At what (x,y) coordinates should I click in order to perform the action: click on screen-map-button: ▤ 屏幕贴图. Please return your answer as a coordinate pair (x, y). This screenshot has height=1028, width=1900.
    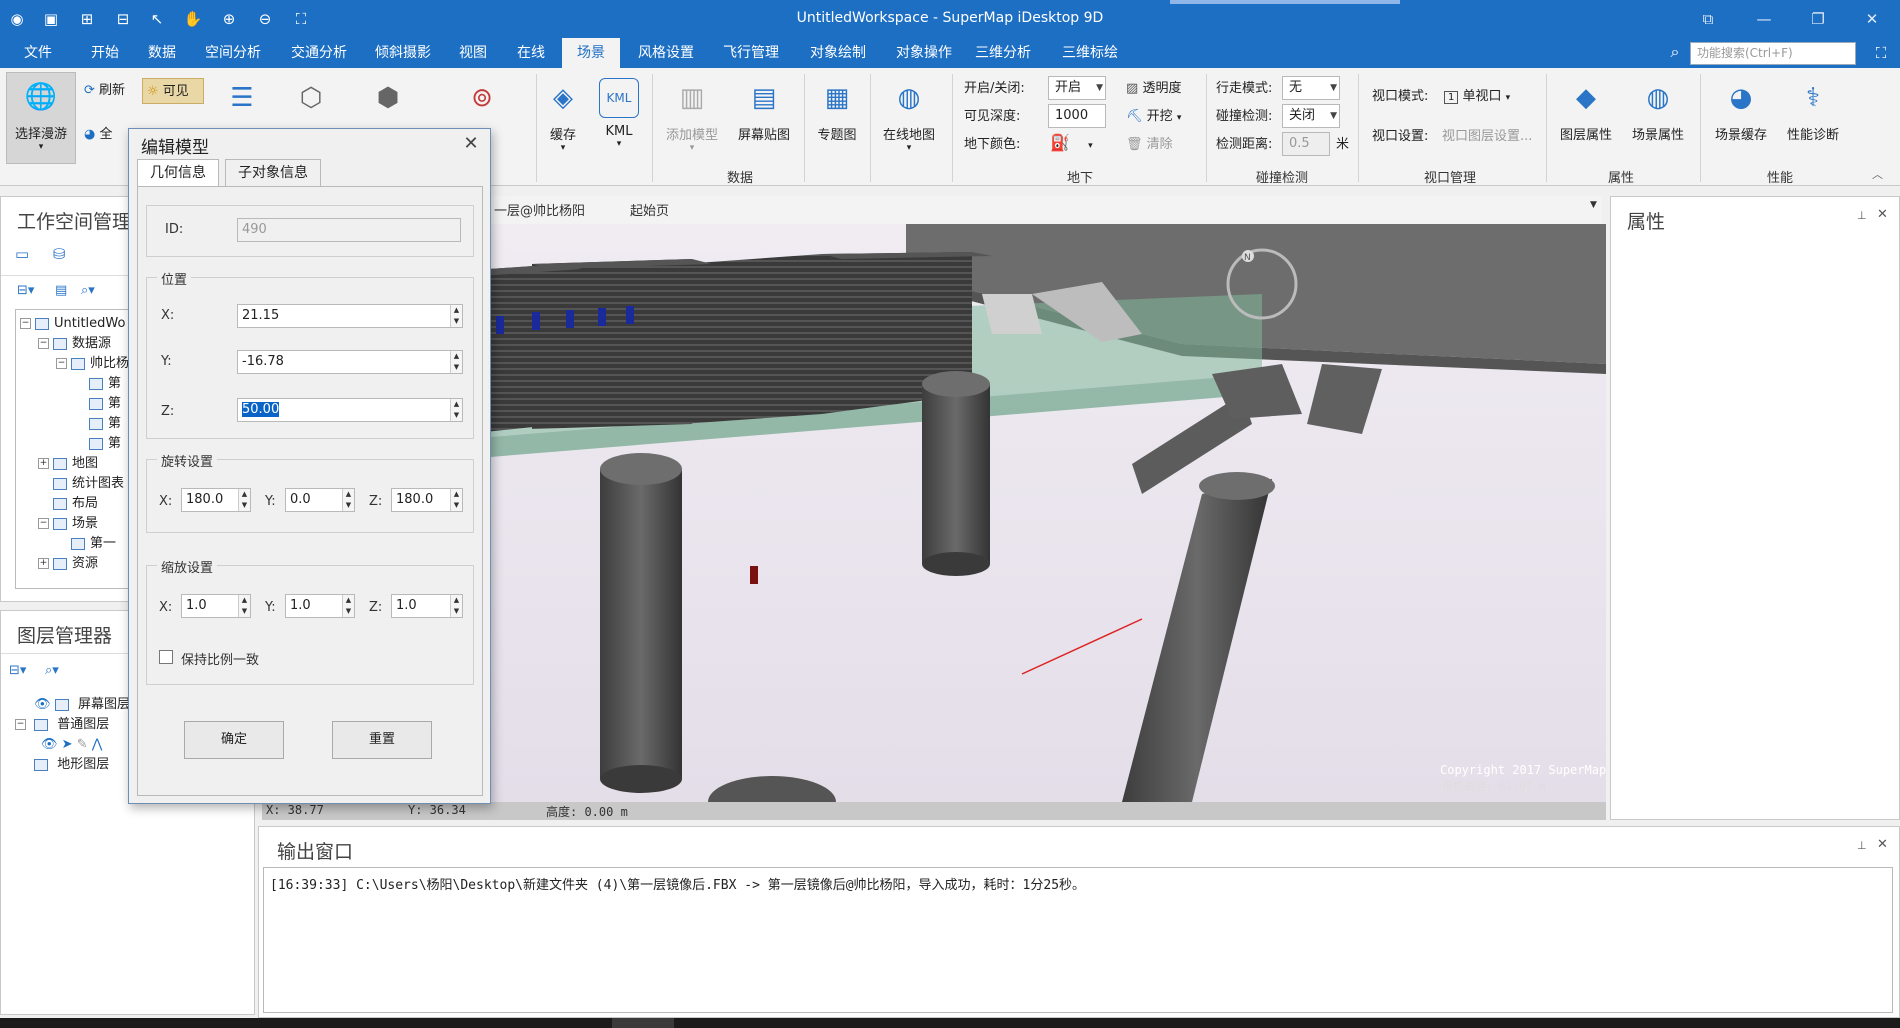
    Looking at the image, I should click on (764, 116).